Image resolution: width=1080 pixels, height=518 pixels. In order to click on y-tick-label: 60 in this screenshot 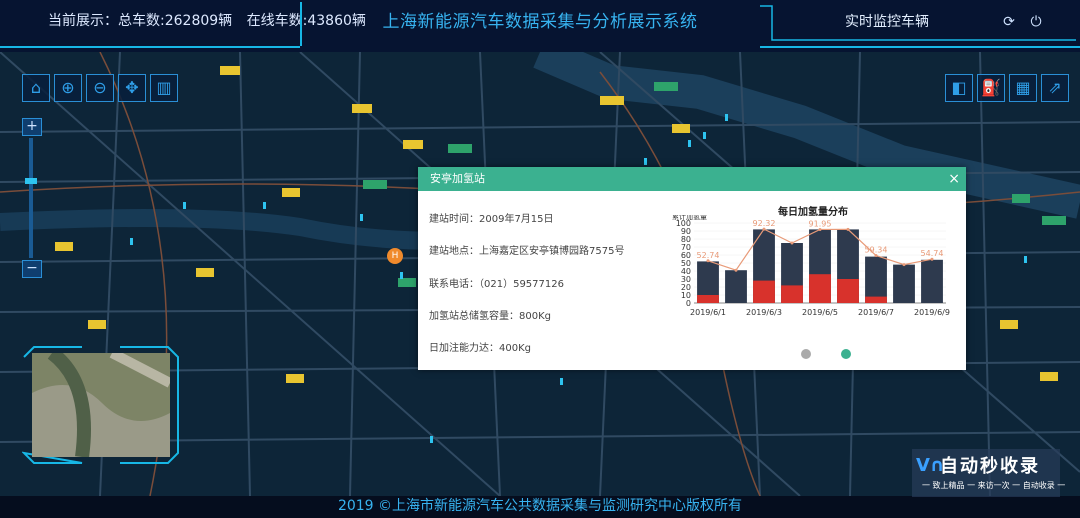, I will do `click(686, 255)`.